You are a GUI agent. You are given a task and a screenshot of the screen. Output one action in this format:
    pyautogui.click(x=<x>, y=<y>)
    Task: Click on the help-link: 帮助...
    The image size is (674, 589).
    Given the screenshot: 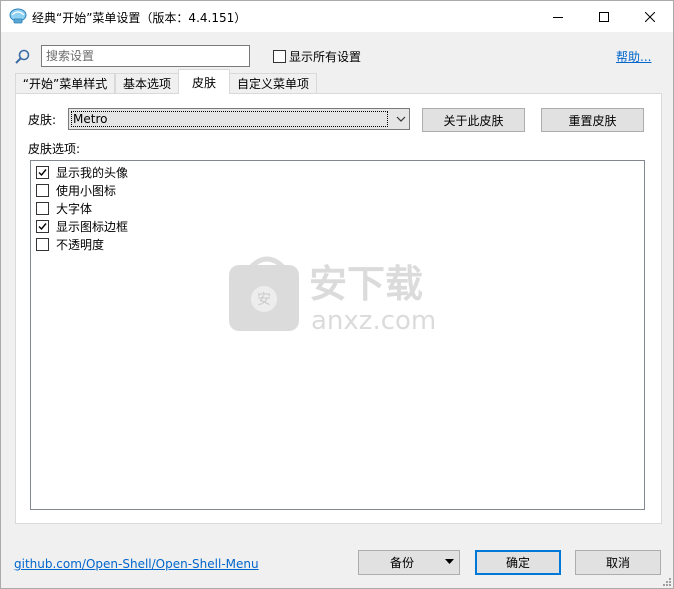 What is the action you would take?
    pyautogui.click(x=633, y=56)
    